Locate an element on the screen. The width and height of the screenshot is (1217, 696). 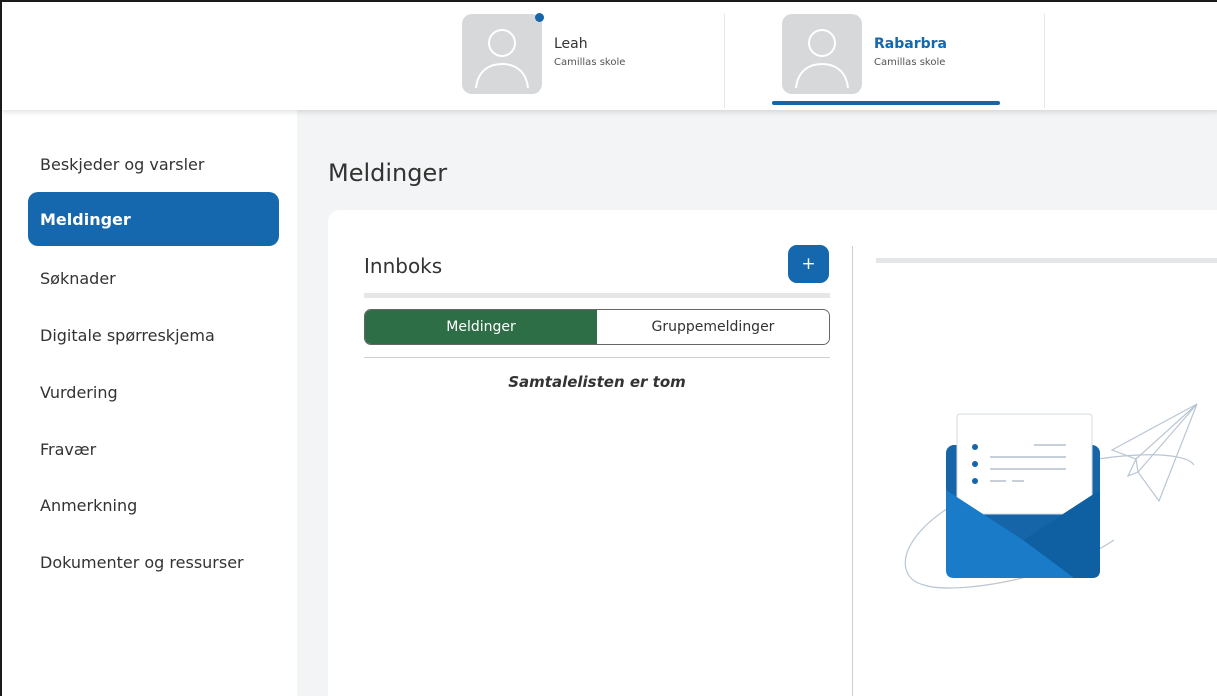
sidebar-item-fravaer: Fravær is located at coordinates (153, 449).